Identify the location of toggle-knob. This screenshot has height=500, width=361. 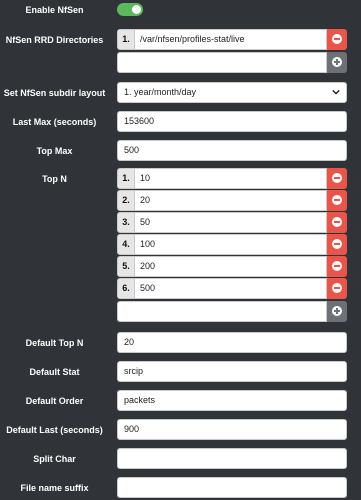
(136, 9).